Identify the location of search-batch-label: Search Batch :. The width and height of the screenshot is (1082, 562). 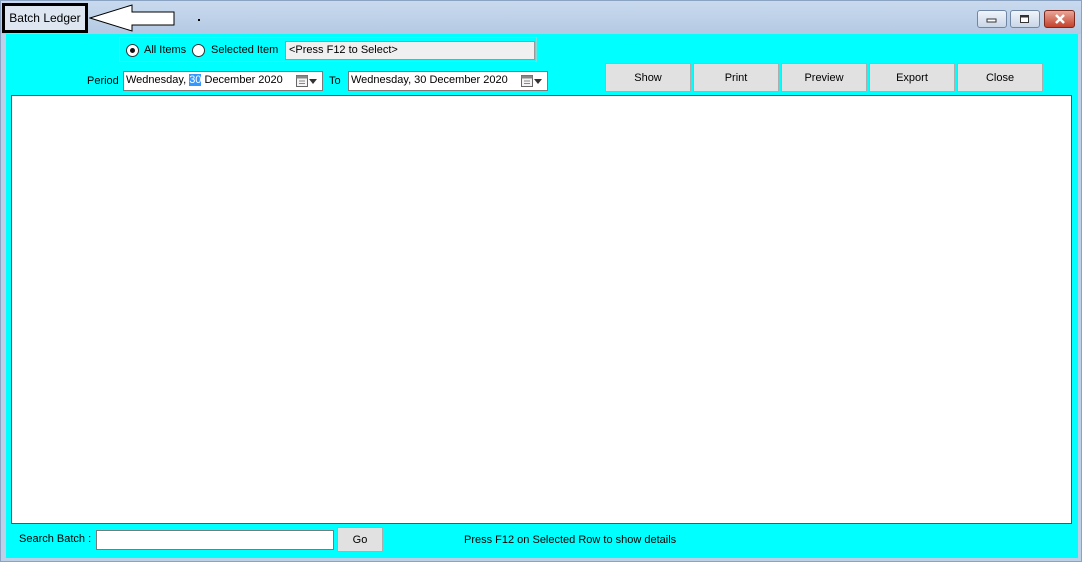
(55, 539).